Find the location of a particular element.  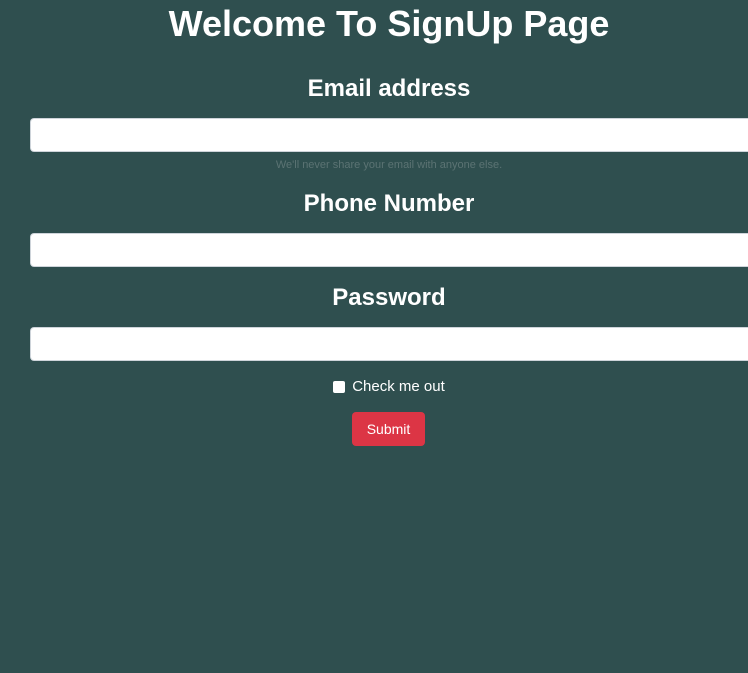

phone-label: Phone Number is located at coordinates (389, 203).